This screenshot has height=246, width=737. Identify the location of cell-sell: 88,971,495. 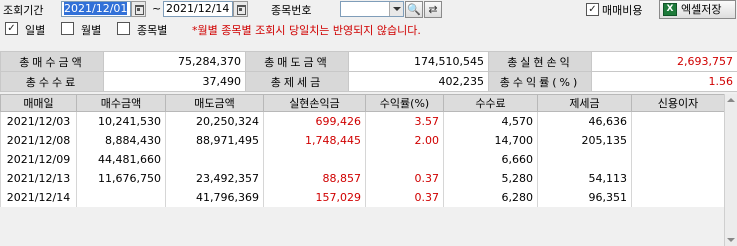
(214, 140).